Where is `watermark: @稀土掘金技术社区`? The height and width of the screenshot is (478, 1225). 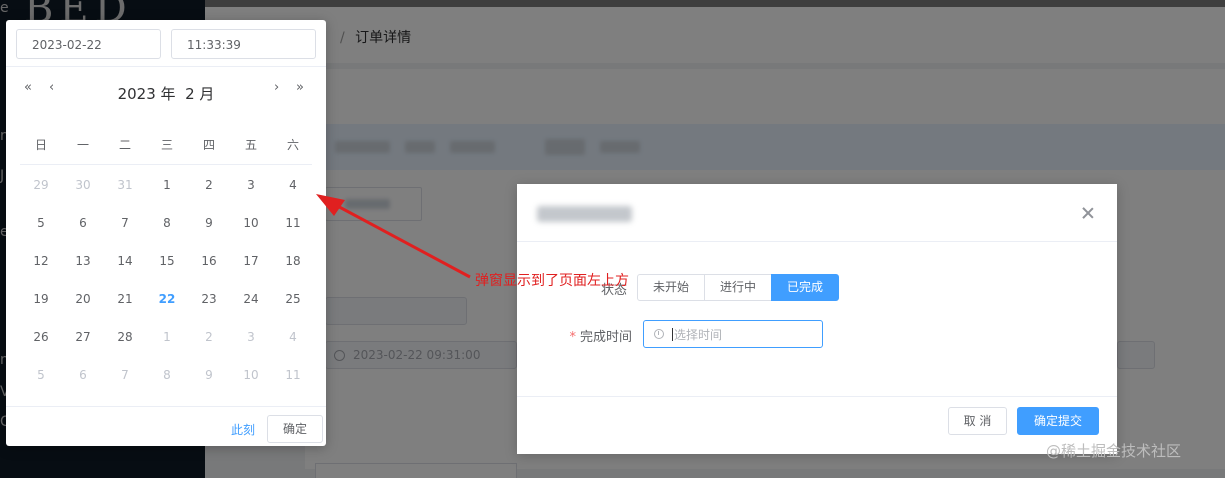
watermark: @稀土掘金技术社区 is located at coordinates (1114, 451).